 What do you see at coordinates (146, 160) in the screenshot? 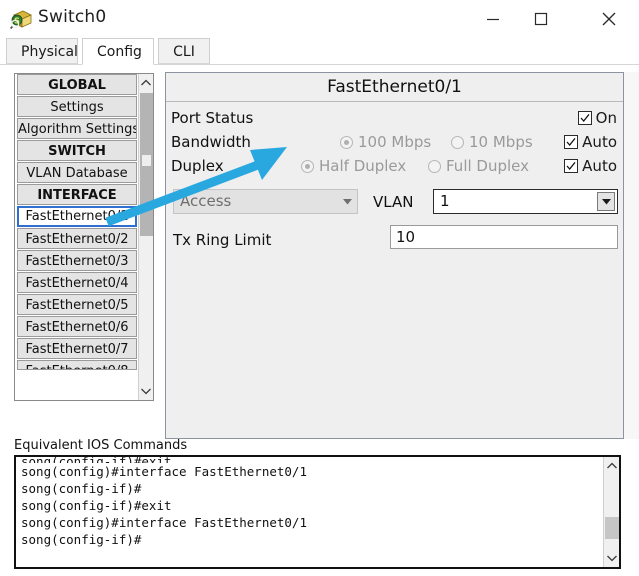
I see `scrollbar-grip` at bounding box center [146, 160].